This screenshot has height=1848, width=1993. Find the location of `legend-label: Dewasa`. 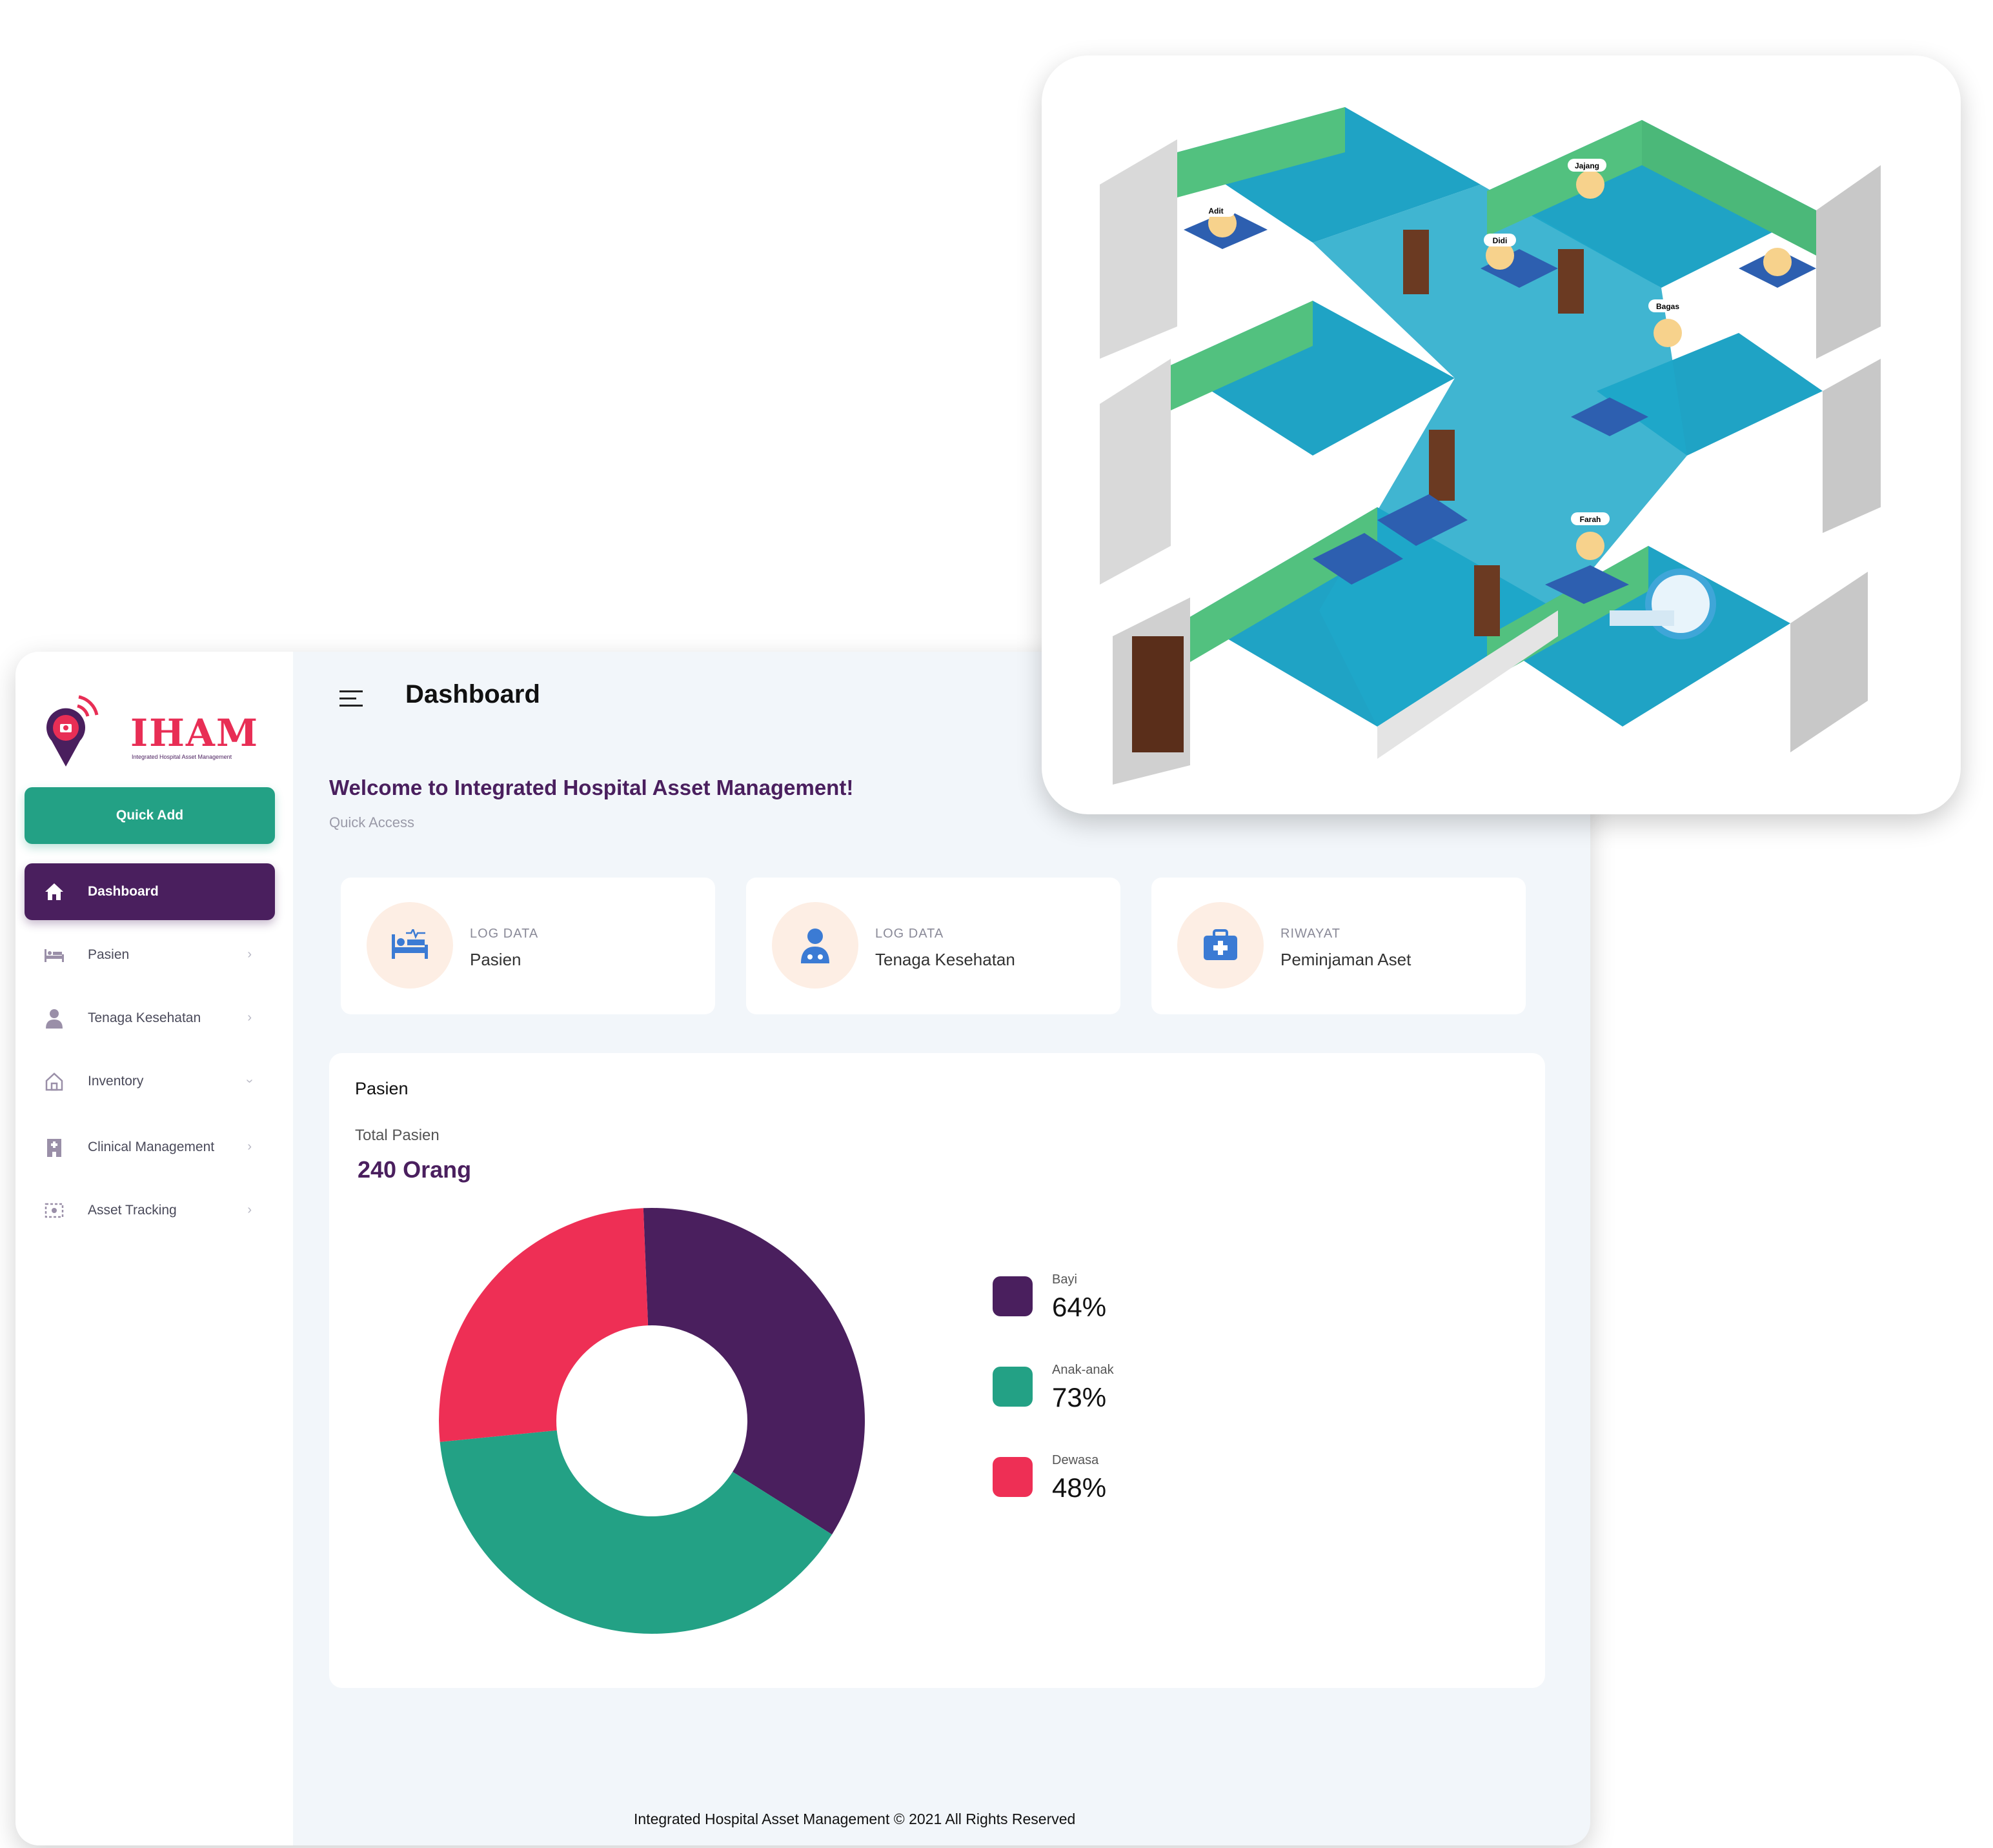

legend-label: Dewasa is located at coordinates (1075, 1460).